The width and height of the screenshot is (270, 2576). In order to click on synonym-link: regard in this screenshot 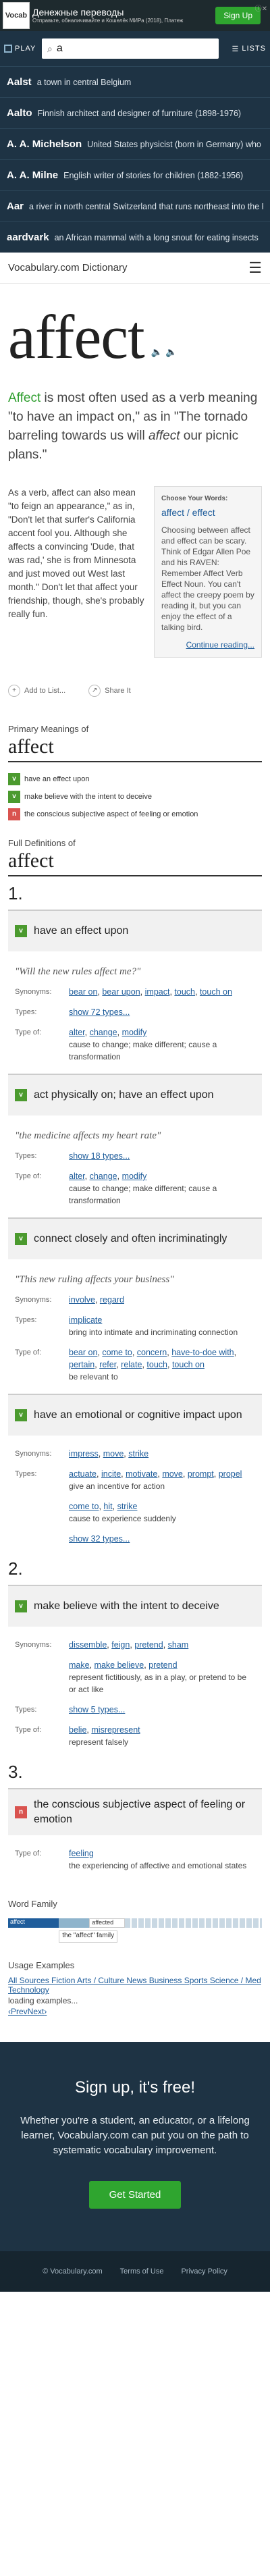, I will do `click(112, 1300)`.